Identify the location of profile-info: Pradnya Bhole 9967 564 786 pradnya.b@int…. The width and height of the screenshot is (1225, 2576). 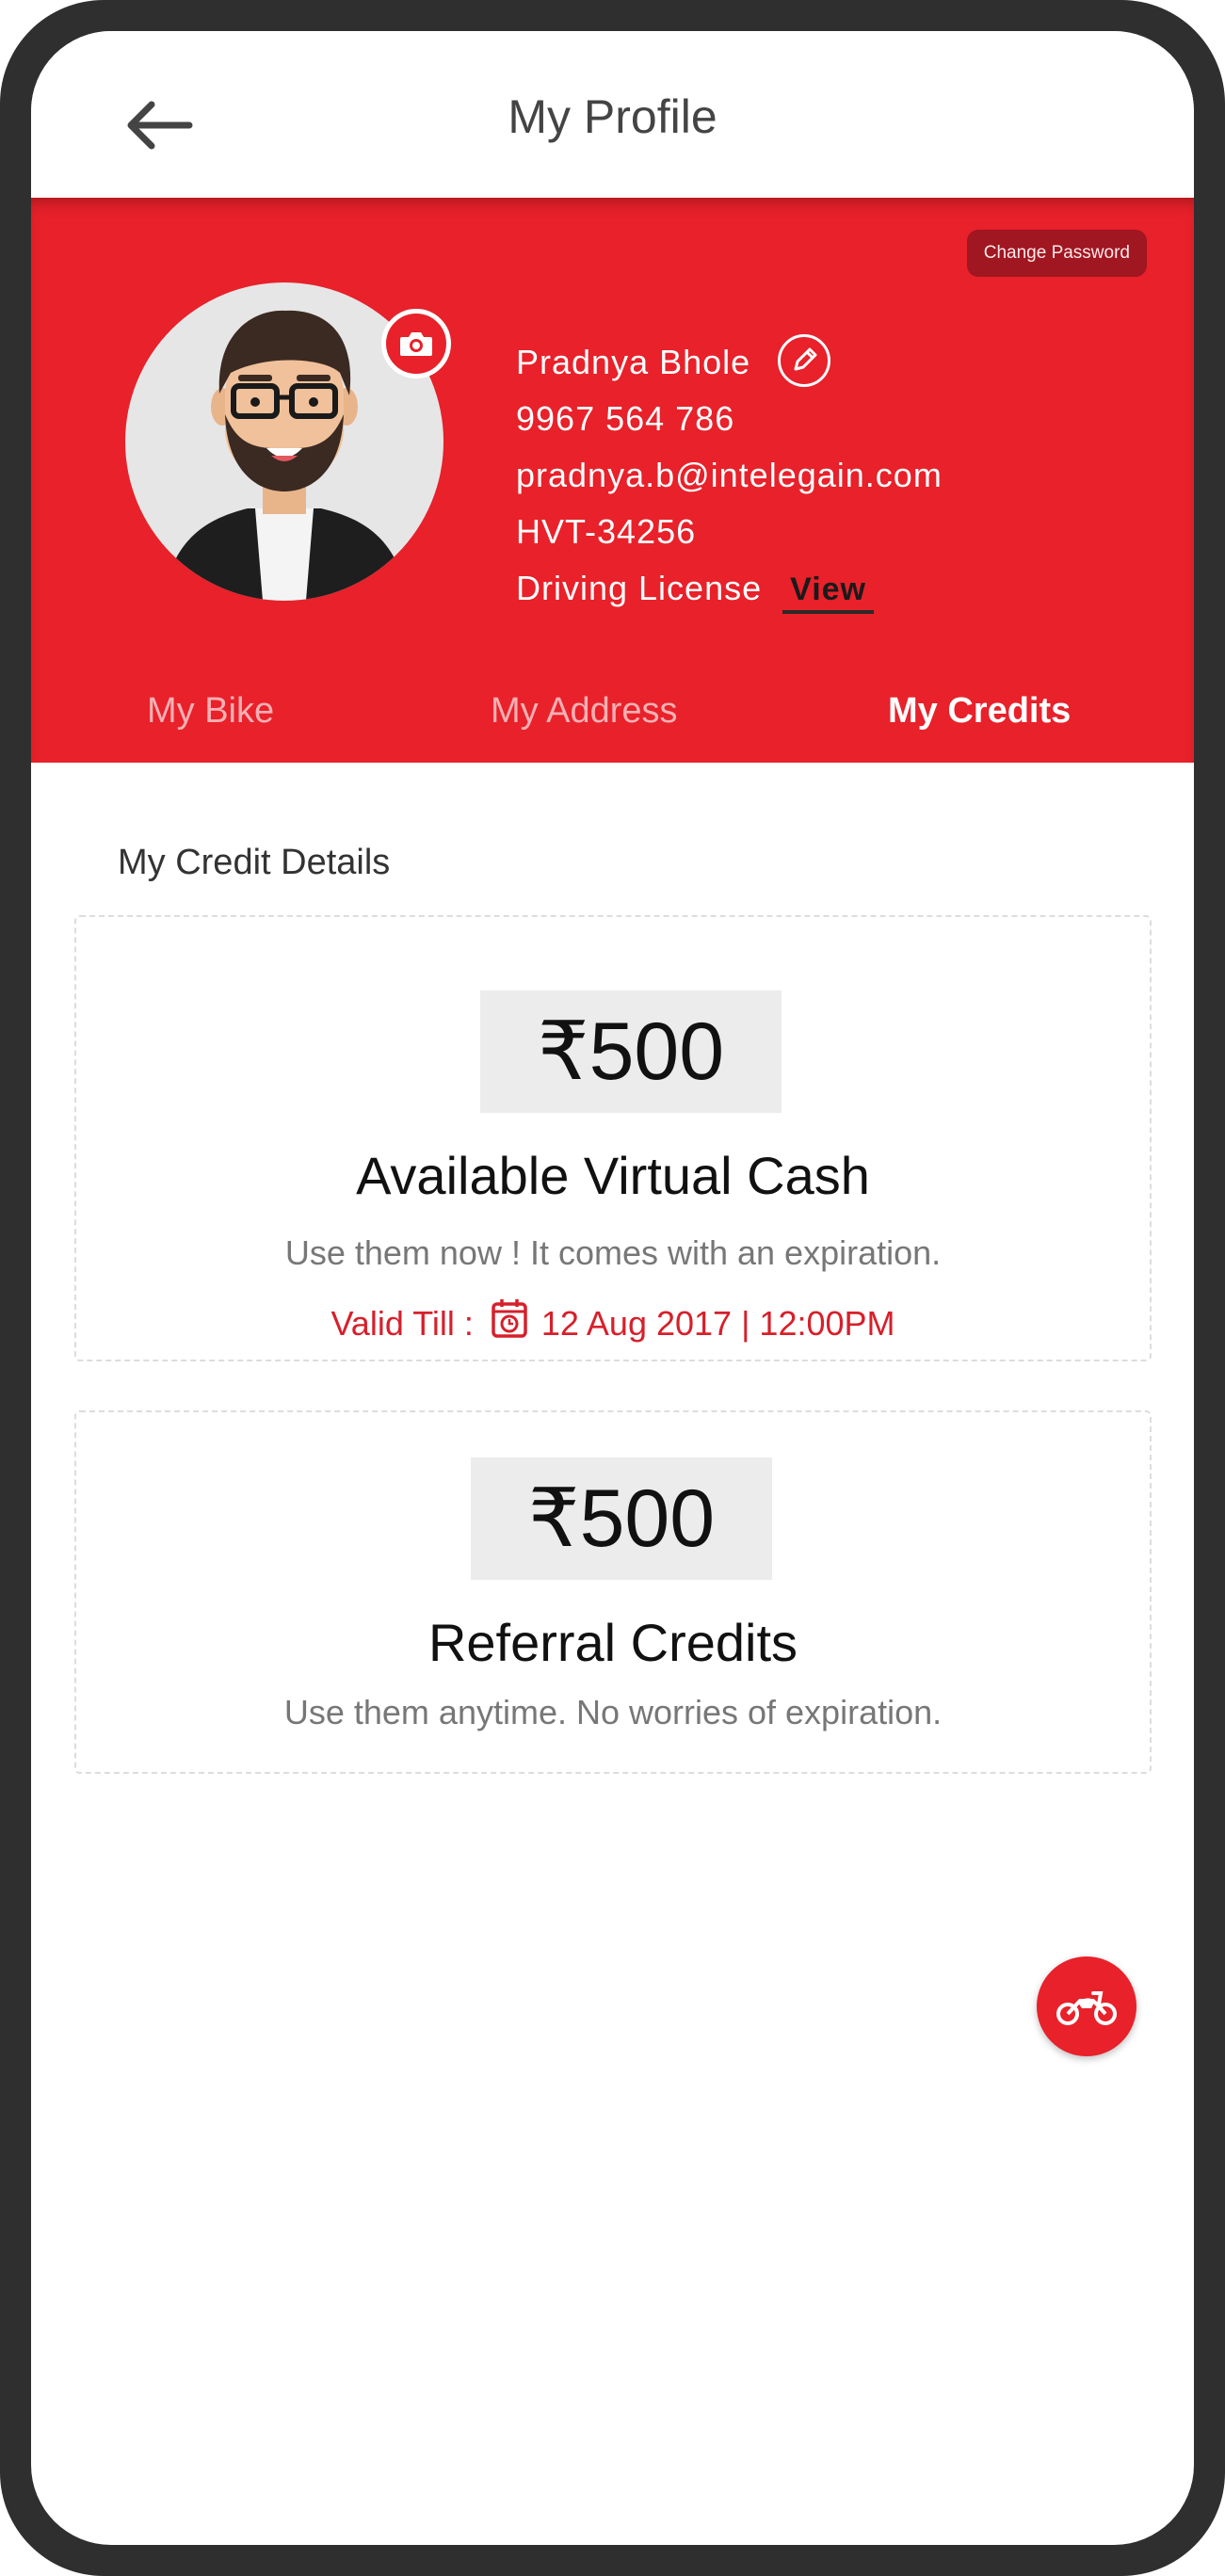
(729, 475).